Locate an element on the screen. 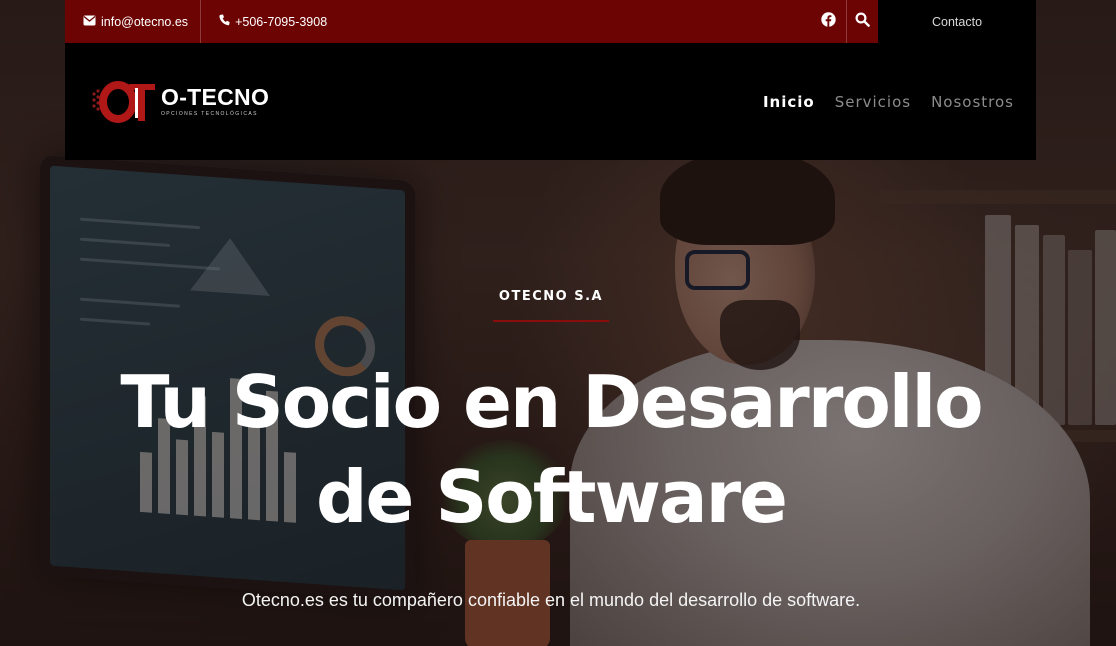  hero-divider is located at coordinates (551, 321).